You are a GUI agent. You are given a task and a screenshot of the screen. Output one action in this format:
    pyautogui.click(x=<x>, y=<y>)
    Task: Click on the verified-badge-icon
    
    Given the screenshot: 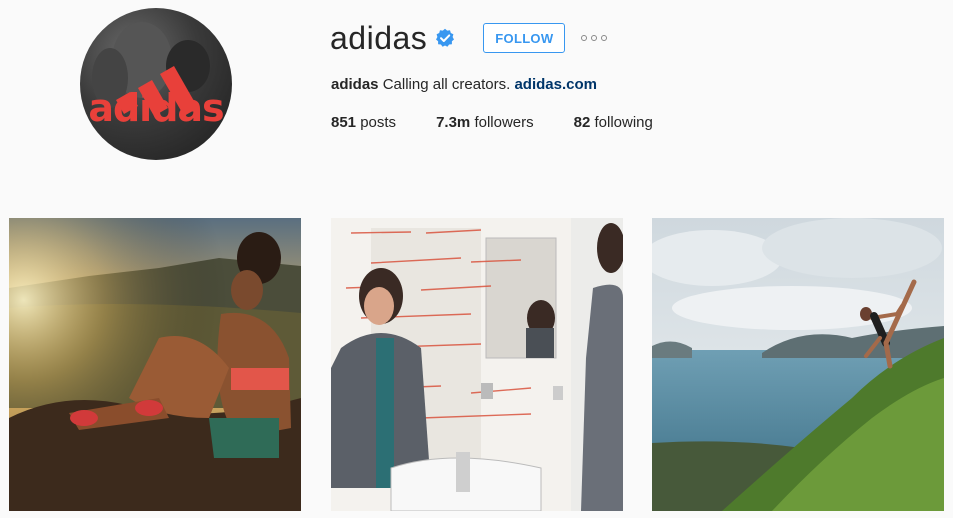 What is the action you would take?
    pyautogui.click(x=445, y=38)
    